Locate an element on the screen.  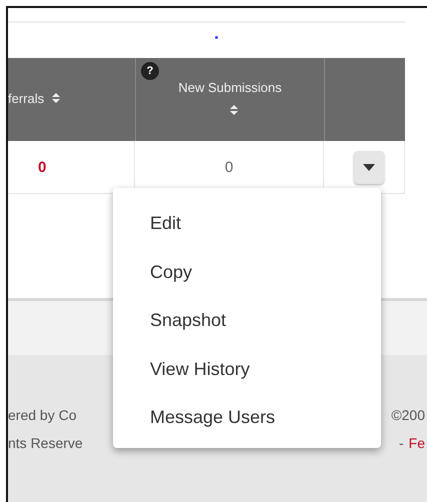
menu-item: Message Users is located at coordinates (247, 427).